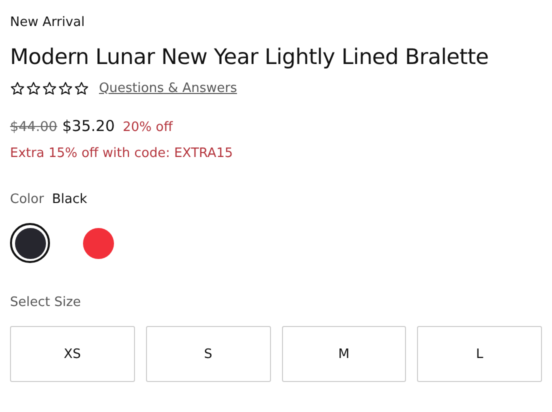  I want to click on promo-text: Extra 15% off with code: EXTRA15, so click(122, 153).